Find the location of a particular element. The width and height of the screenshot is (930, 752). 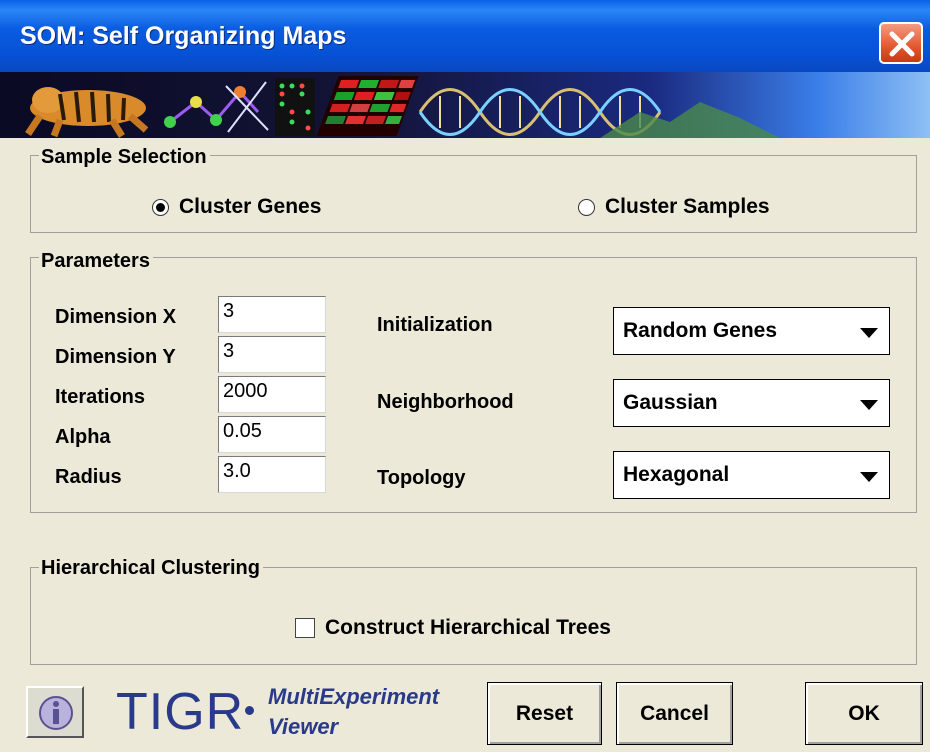

alpha-field: 0.05 is located at coordinates (272, 434).